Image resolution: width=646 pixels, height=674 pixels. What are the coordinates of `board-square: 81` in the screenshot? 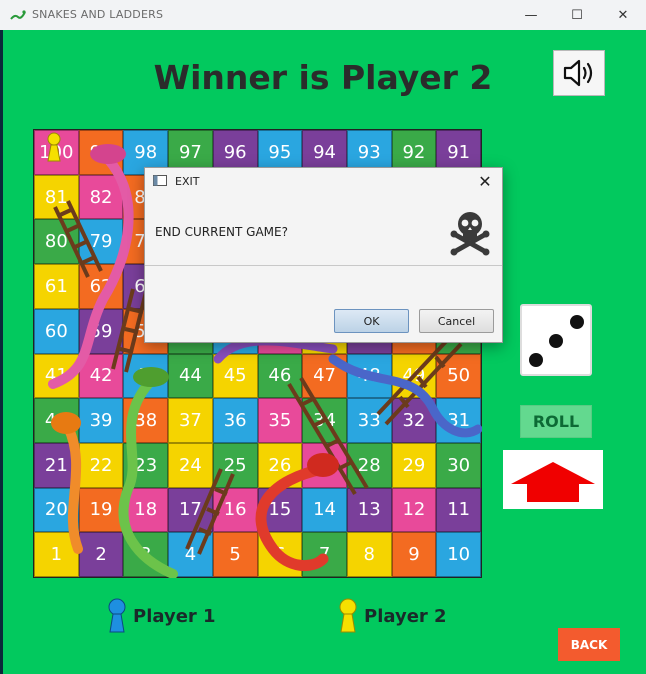 It's located at (56, 197).